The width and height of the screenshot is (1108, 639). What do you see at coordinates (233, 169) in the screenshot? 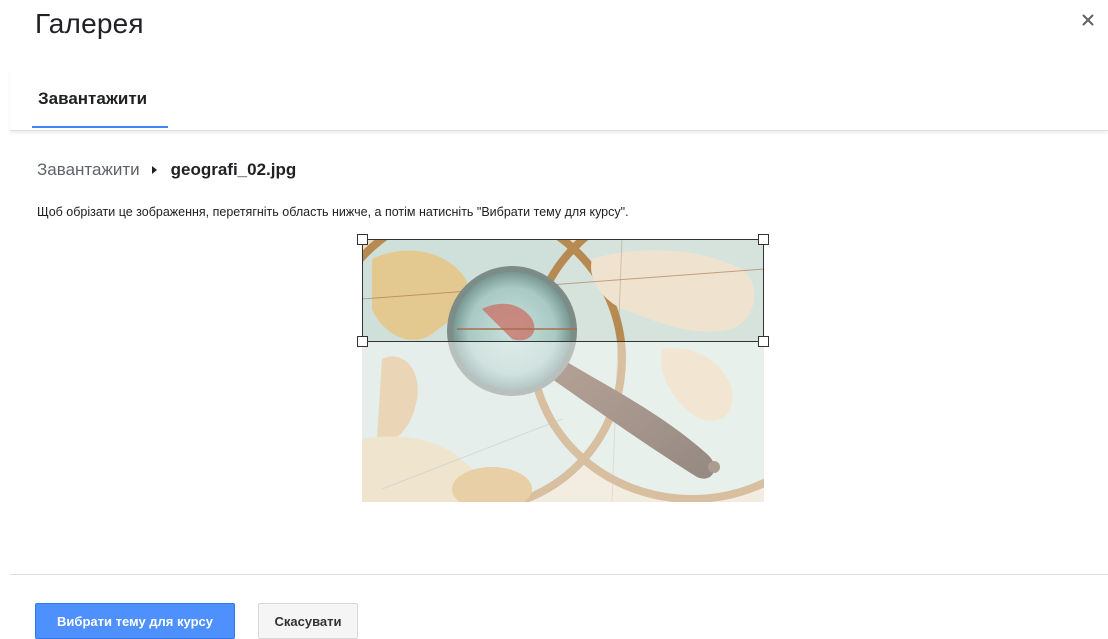
I see `breadcrumb-current: geografi_02.jpg` at bounding box center [233, 169].